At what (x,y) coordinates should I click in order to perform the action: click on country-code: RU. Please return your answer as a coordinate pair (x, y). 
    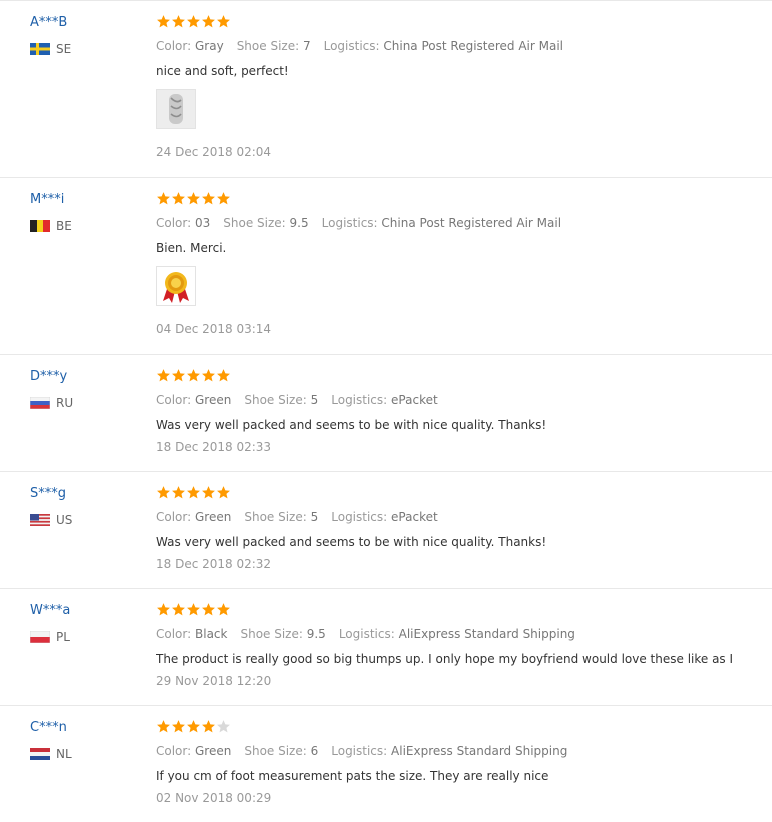
    Looking at the image, I should click on (65, 403).